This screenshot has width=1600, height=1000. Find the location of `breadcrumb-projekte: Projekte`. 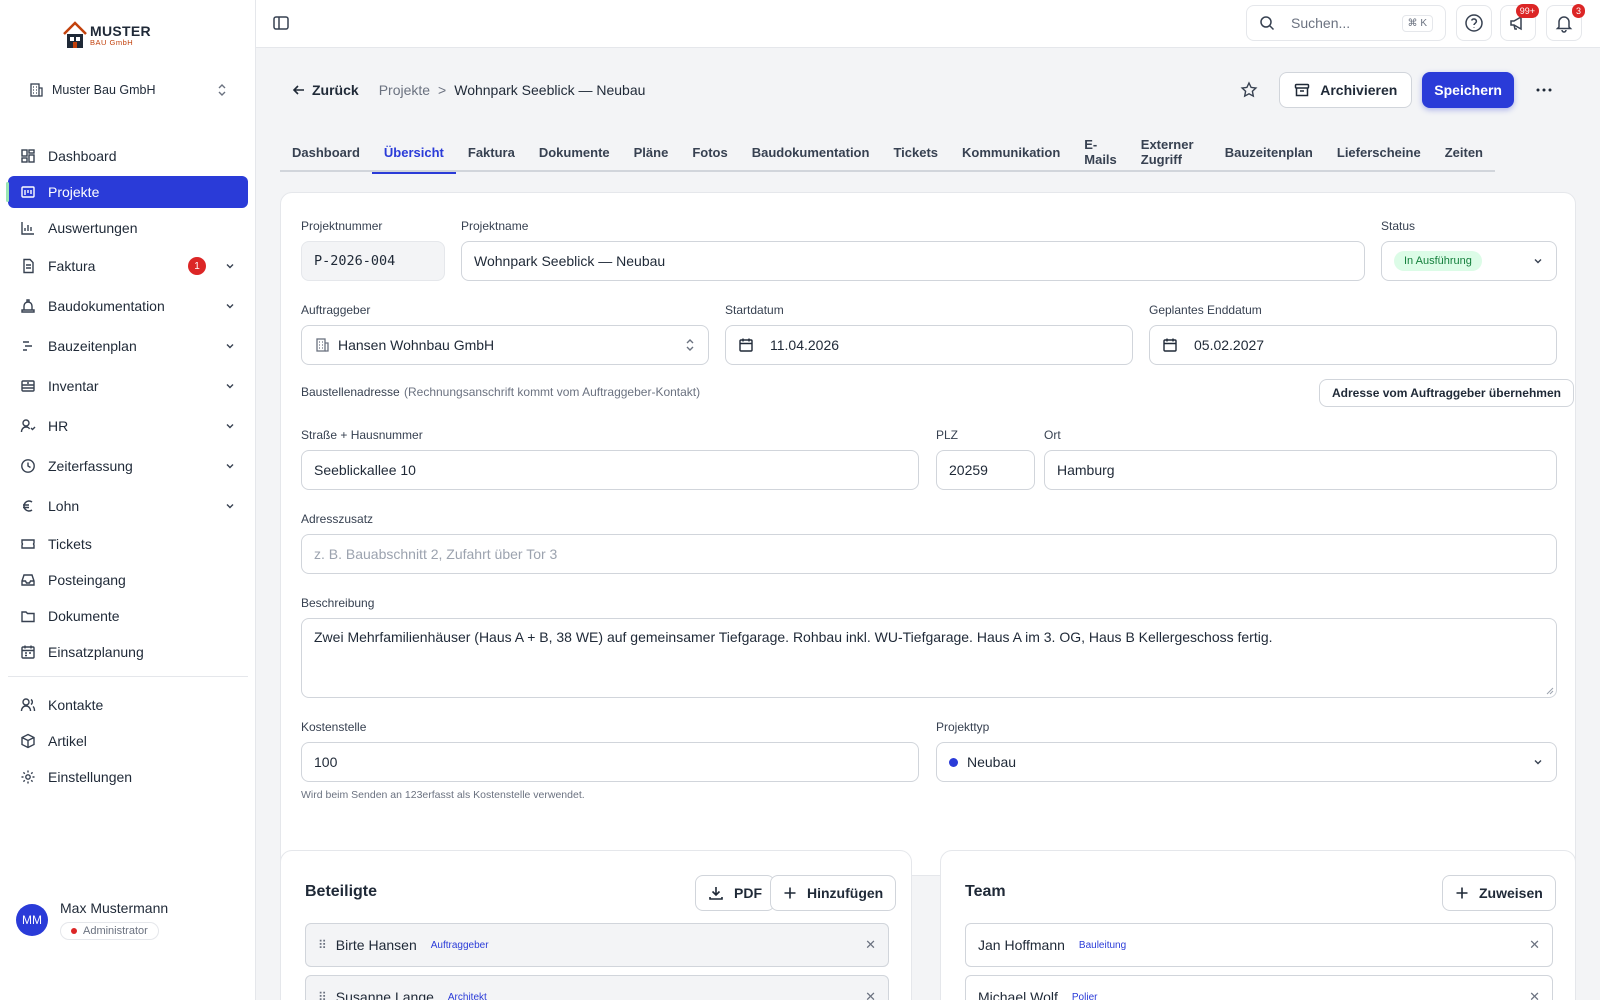

breadcrumb-projekte: Projekte is located at coordinates (404, 90).